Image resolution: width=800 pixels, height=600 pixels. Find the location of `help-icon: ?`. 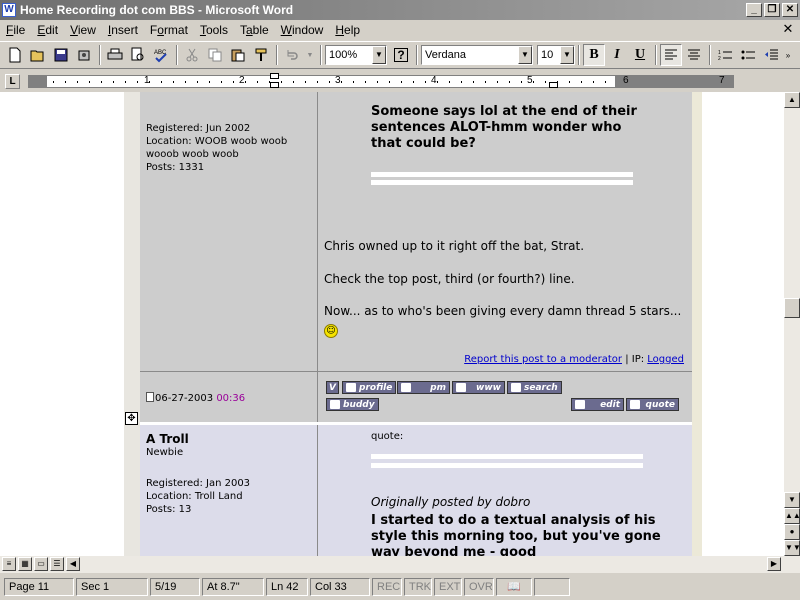

help-icon: ? is located at coordinates (401, 55).